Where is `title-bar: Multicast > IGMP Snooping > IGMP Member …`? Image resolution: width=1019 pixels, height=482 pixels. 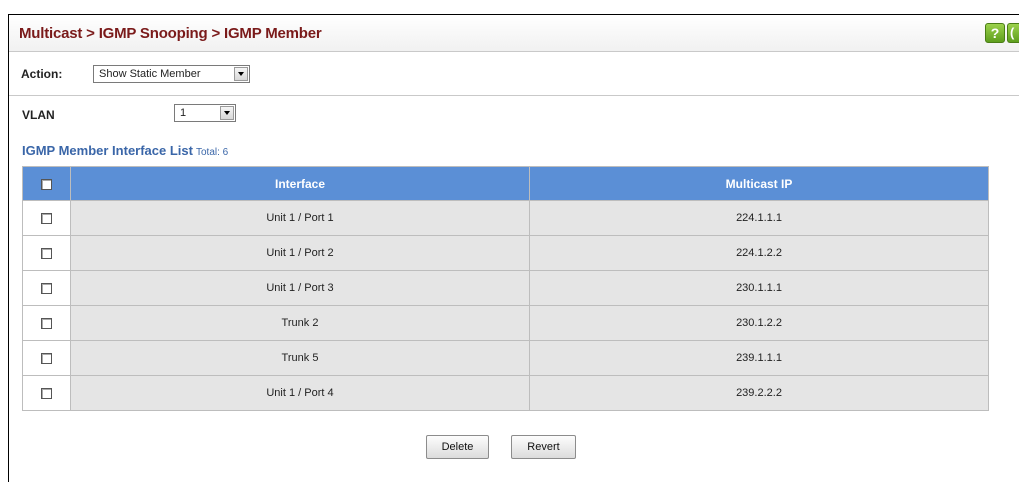
title-bar: Multicast > IGMP Snooping > IGMP Member … is located at coordinates (514, 33).